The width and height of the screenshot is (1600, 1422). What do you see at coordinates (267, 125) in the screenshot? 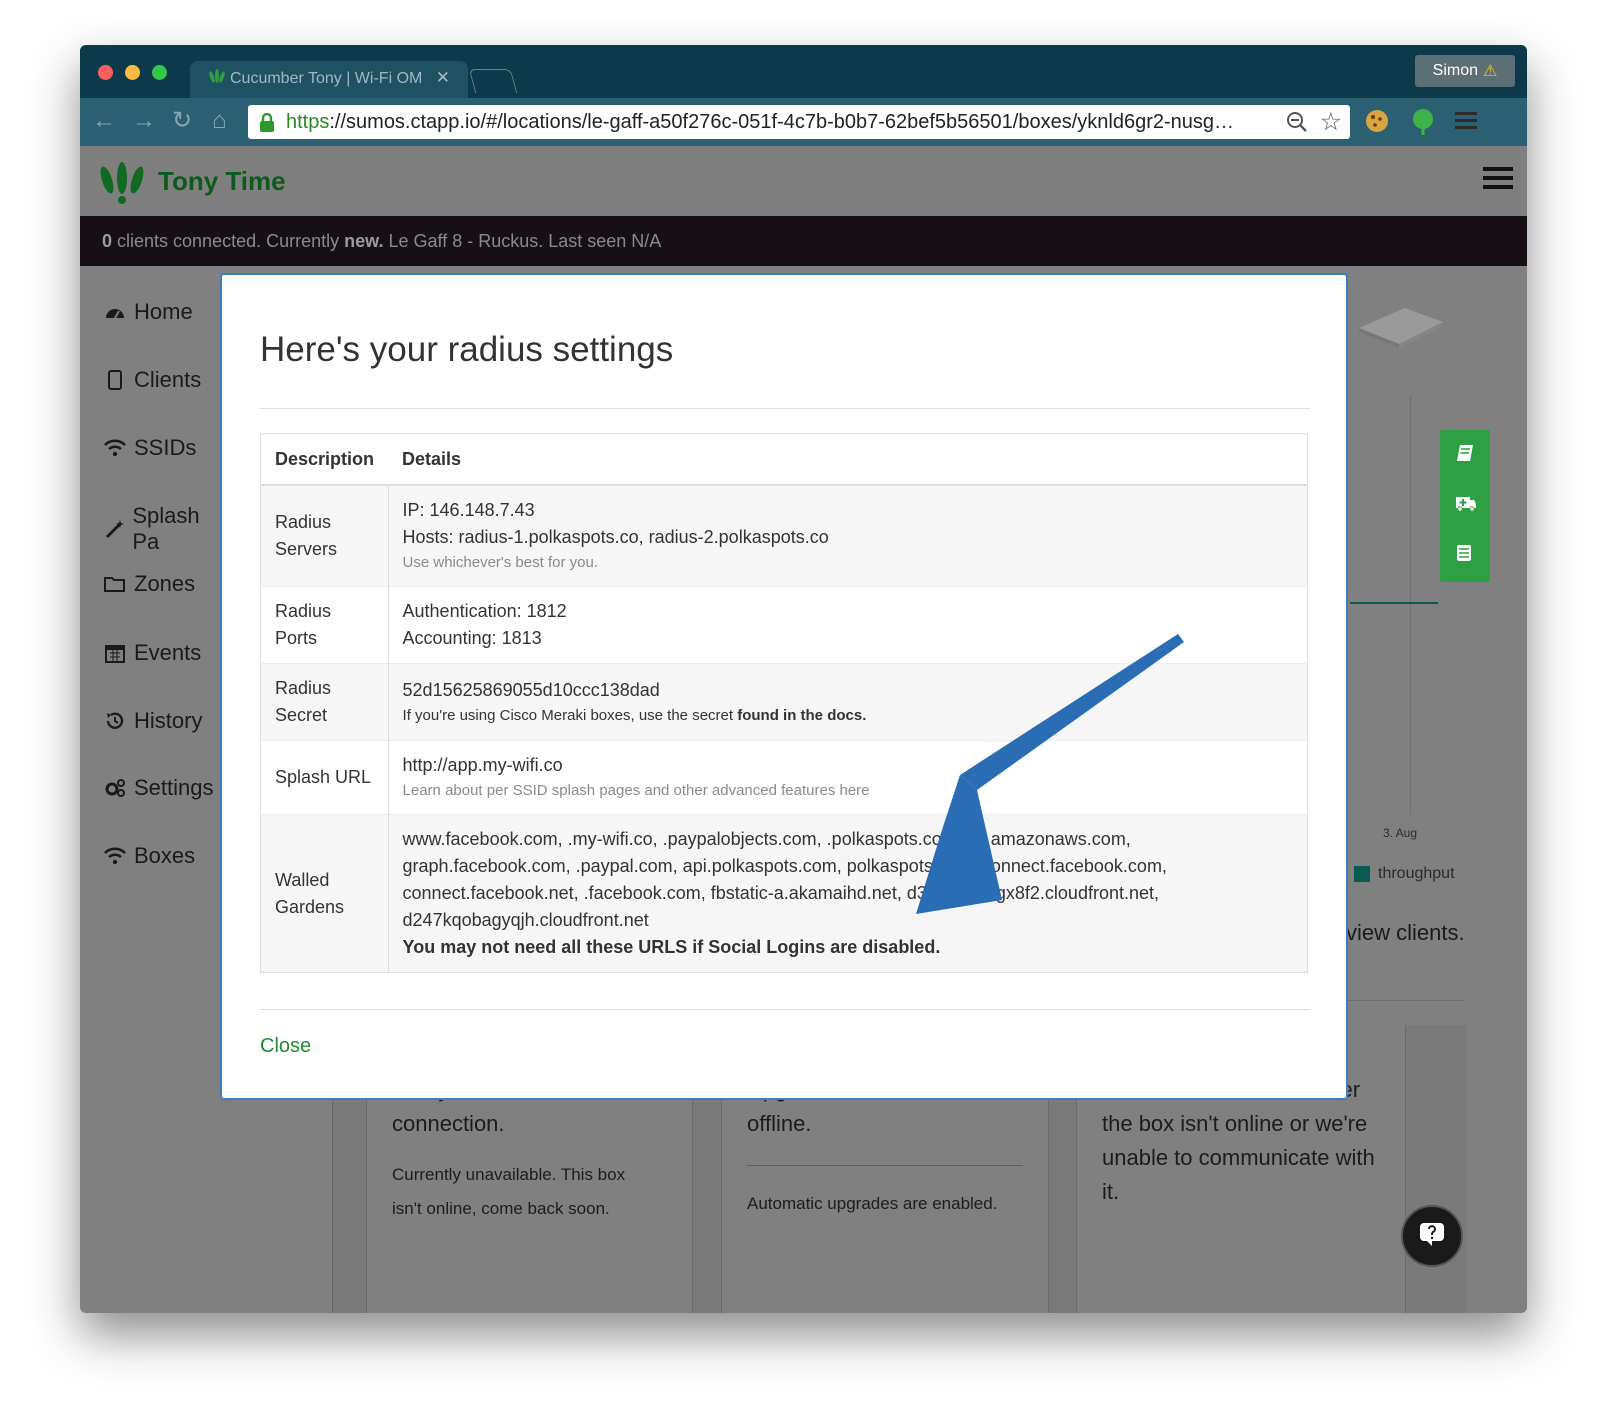
I see `lock-icon` at bounding box center [267, 125].